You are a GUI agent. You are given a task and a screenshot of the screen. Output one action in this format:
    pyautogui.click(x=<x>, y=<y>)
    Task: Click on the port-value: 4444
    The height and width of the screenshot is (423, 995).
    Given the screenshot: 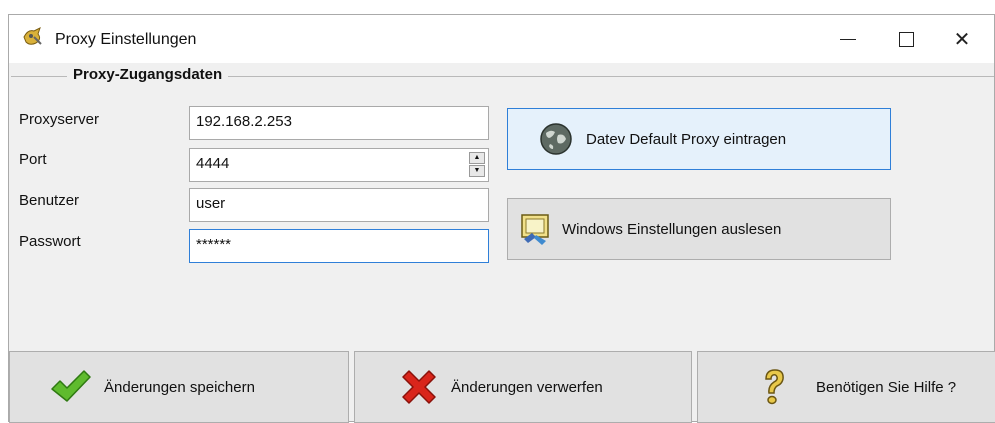 What is the action you would take?
    pyautogui.click(x=213, y=163)
    